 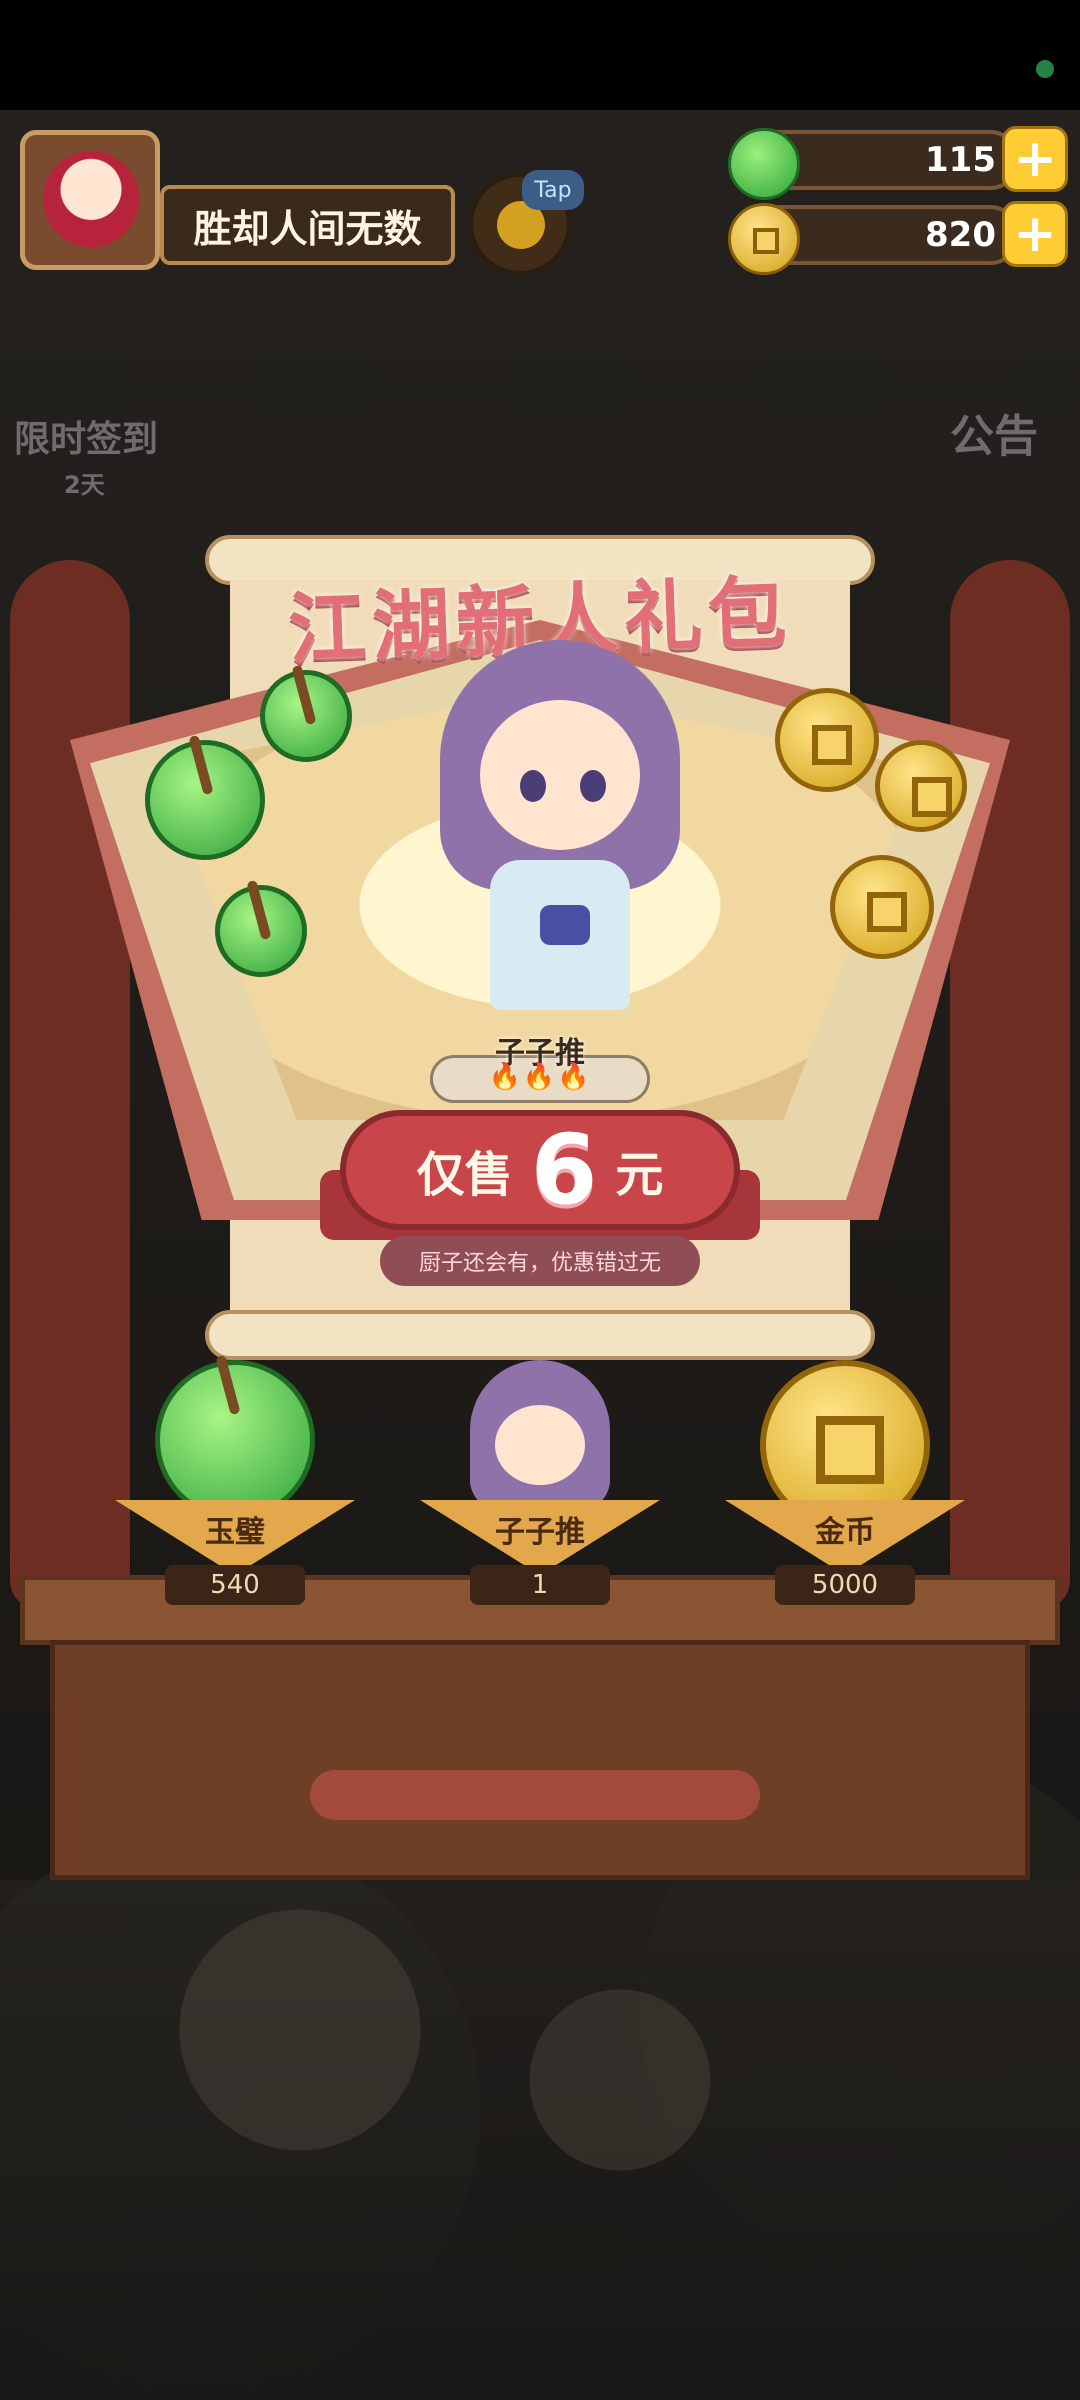 What do you see at coordinates (764, 239) in the screenshot?
I see `coin-icon` at bounding box center [764, 239].